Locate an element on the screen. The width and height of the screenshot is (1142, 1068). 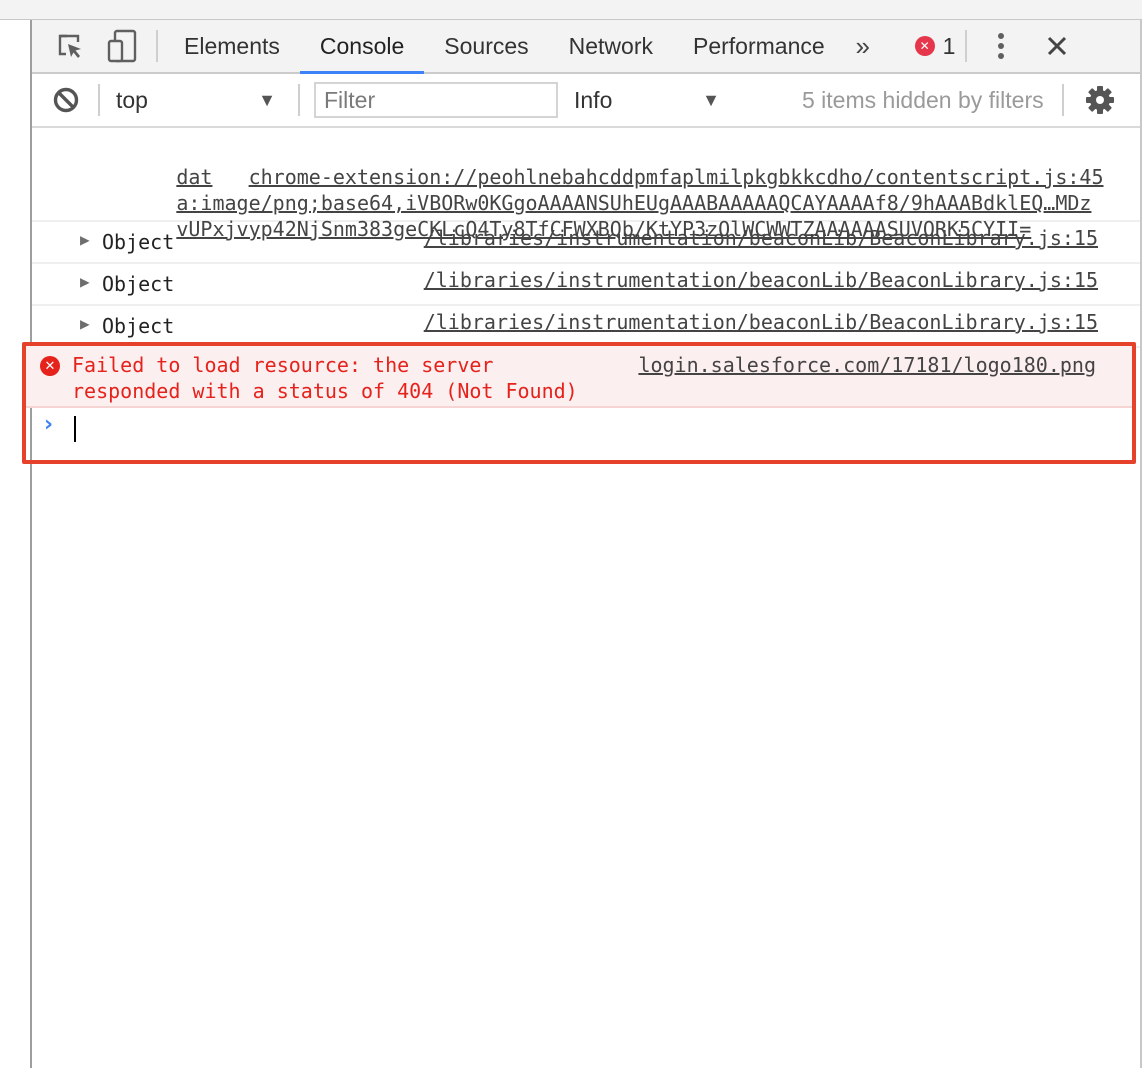
close-icon is located at coordinates (1057, 46).